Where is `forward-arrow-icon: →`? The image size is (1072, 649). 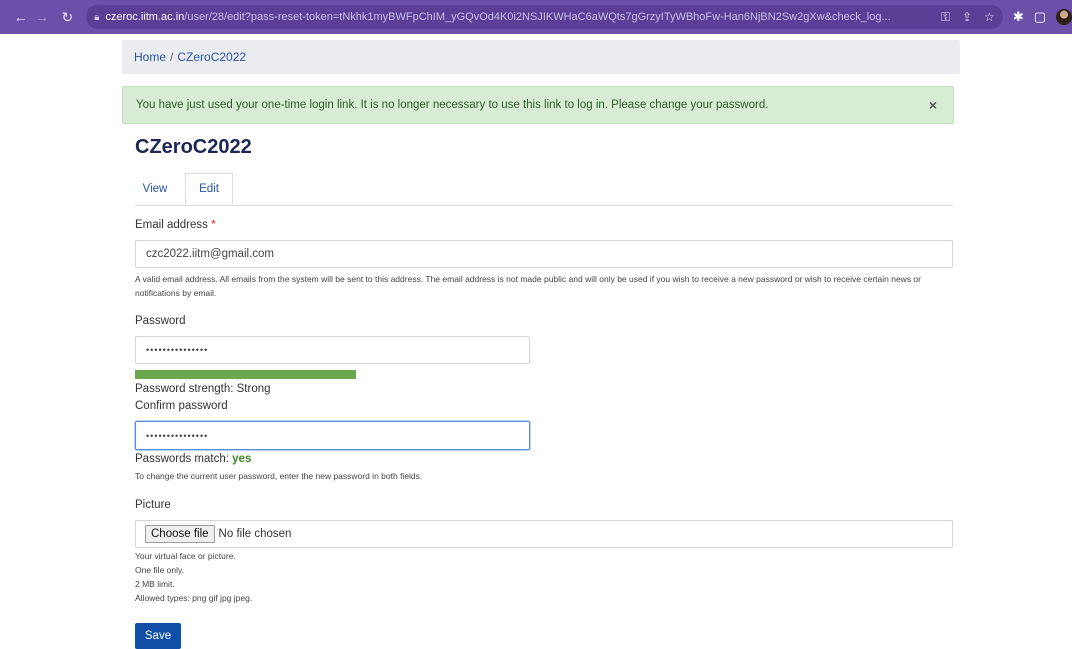
forward-arrow-icon: → is located at coordinates (41, 17).